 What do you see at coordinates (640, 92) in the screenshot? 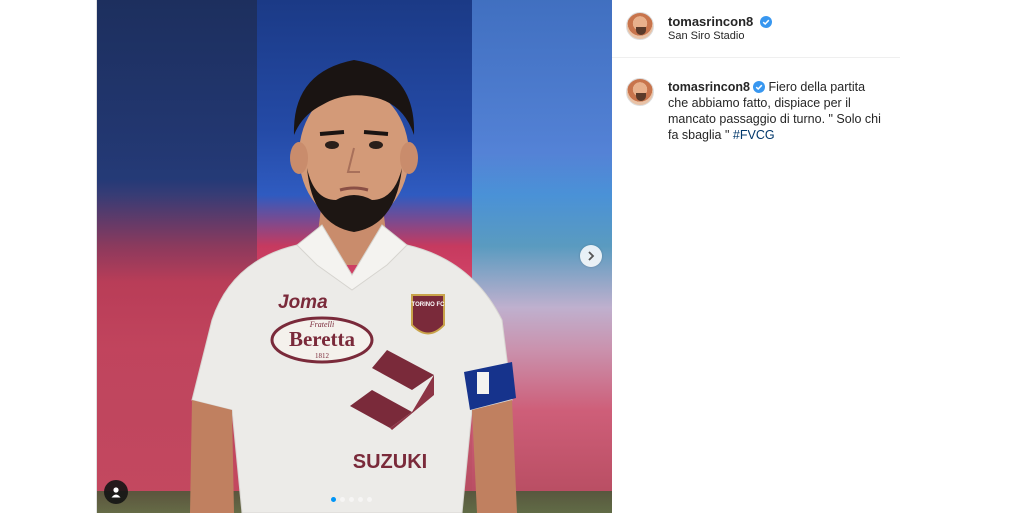
I see `caption-avatar` at bounding box center [640, 92].